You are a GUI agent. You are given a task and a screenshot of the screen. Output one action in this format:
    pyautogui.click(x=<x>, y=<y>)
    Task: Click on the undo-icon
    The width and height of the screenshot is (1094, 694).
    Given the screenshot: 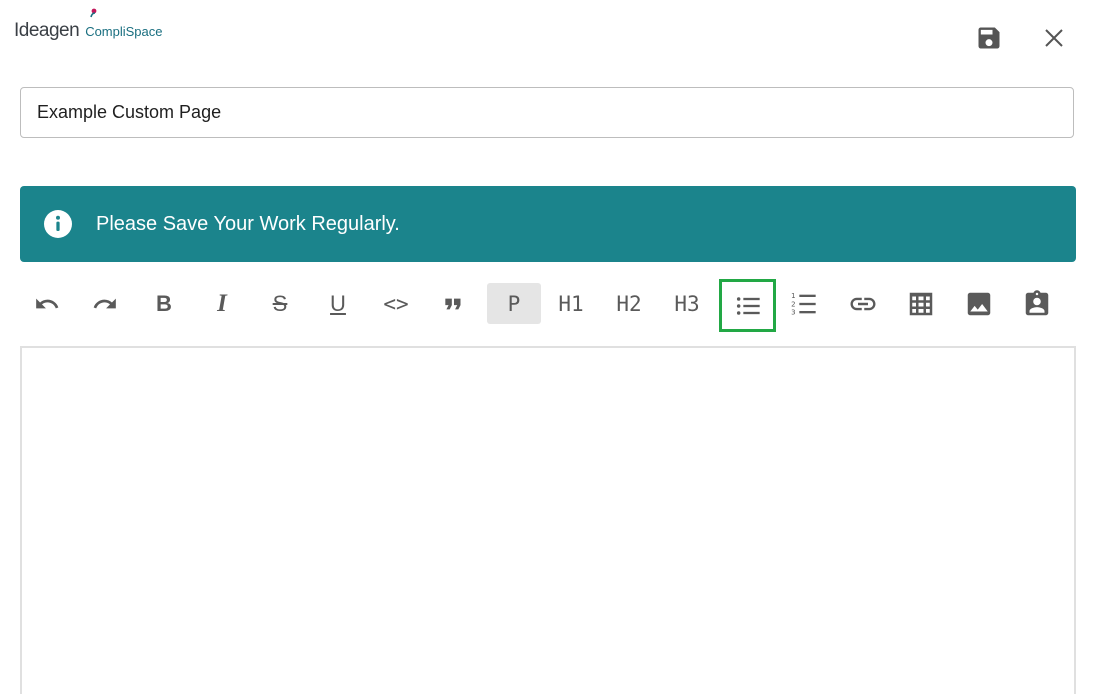 What is the action you would take?
    pyautogui.click(x=47, y=303)
    